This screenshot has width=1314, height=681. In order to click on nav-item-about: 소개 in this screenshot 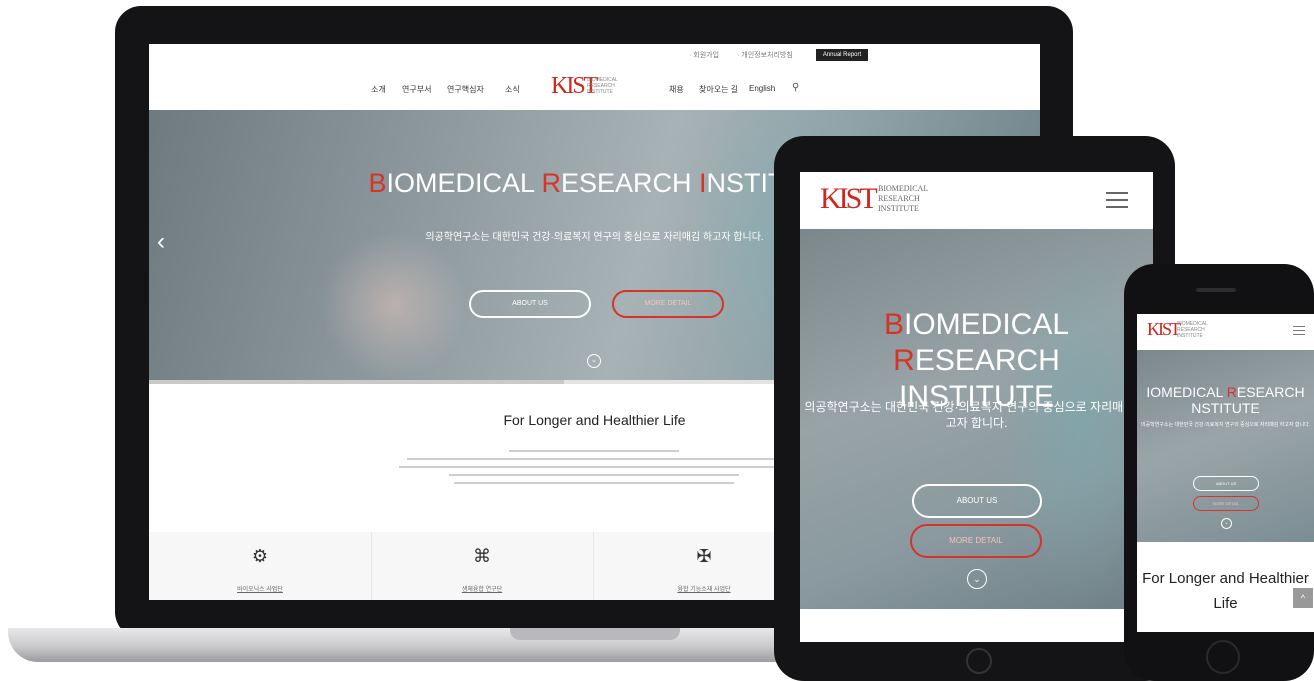, I will do `click(378, 89)`.